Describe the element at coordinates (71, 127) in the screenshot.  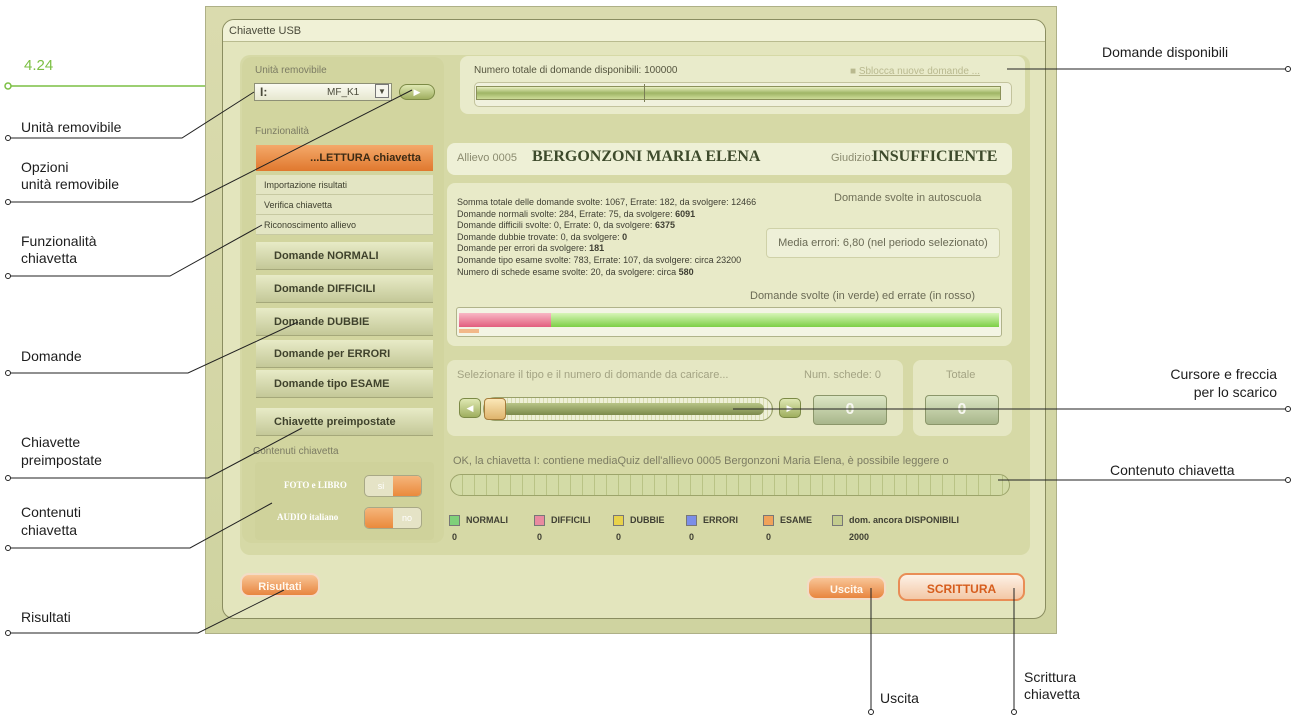
I see `note-unita: Unità removibile` at that location.